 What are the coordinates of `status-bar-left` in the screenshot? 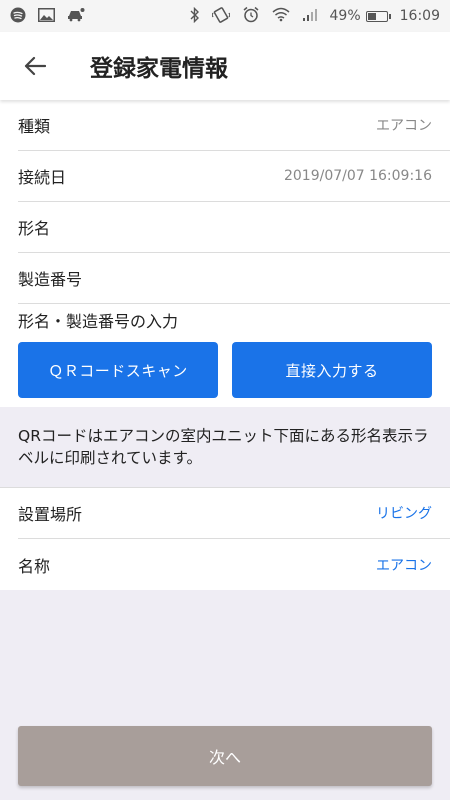 It's located at (47, 16).